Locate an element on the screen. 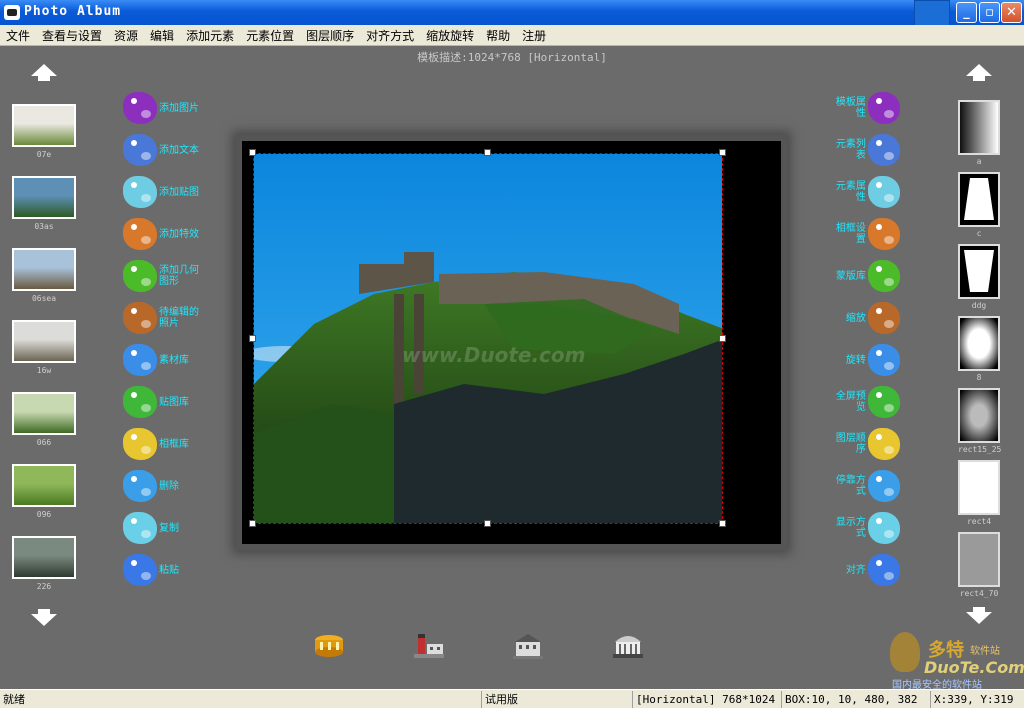 This screenshot has width=1024, height=708. mask-thumbnail: 8 is located at coordinates (979, 349).